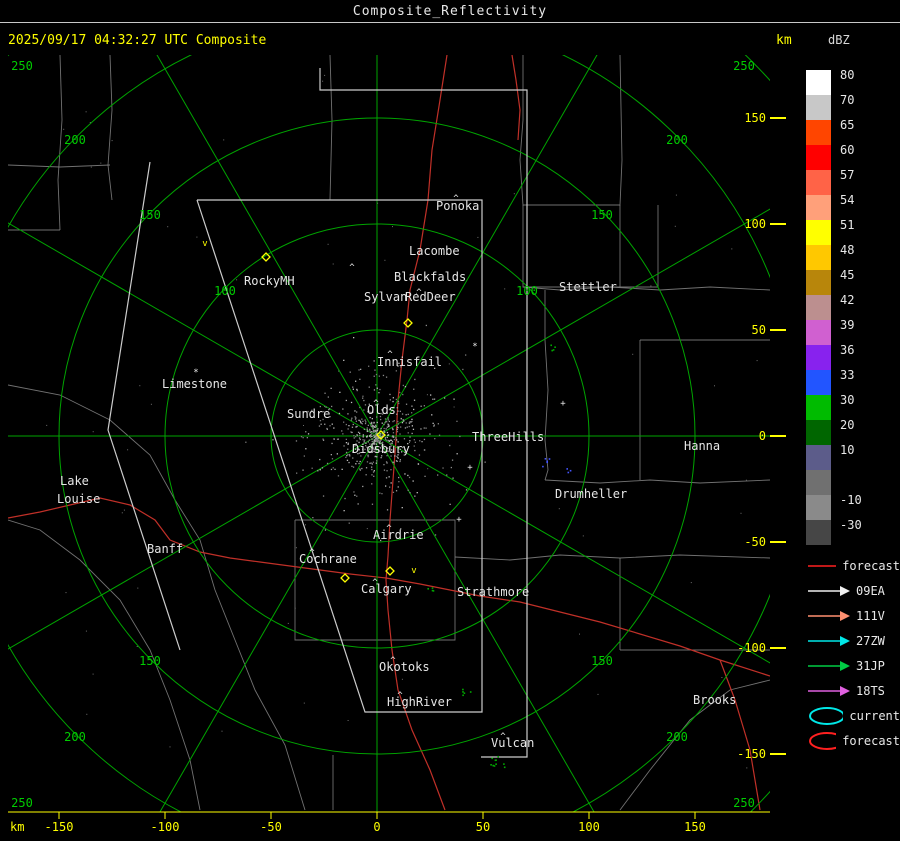 This screenshot has width=900, height=841. What do you see at coordinates (386, 589) in the screenshot?
I see `town-label: Calgary` at bounding box center [386, 589].